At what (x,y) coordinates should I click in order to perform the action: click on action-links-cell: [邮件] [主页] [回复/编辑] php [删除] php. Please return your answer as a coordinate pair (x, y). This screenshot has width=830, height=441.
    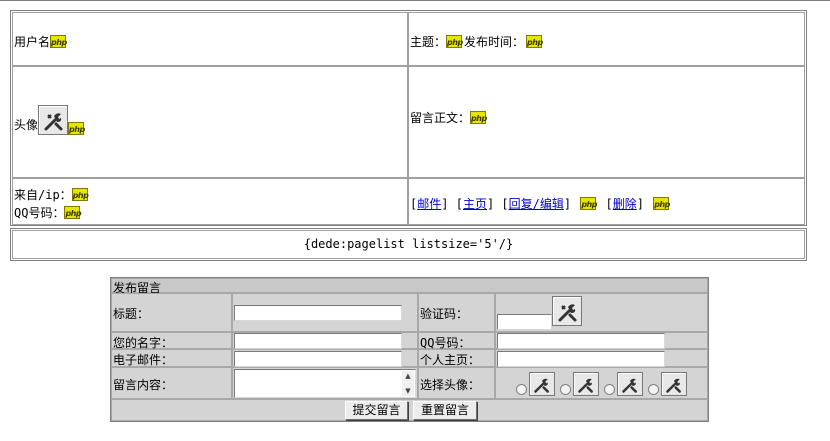
    Looking at the image, I should click on (606, 201).